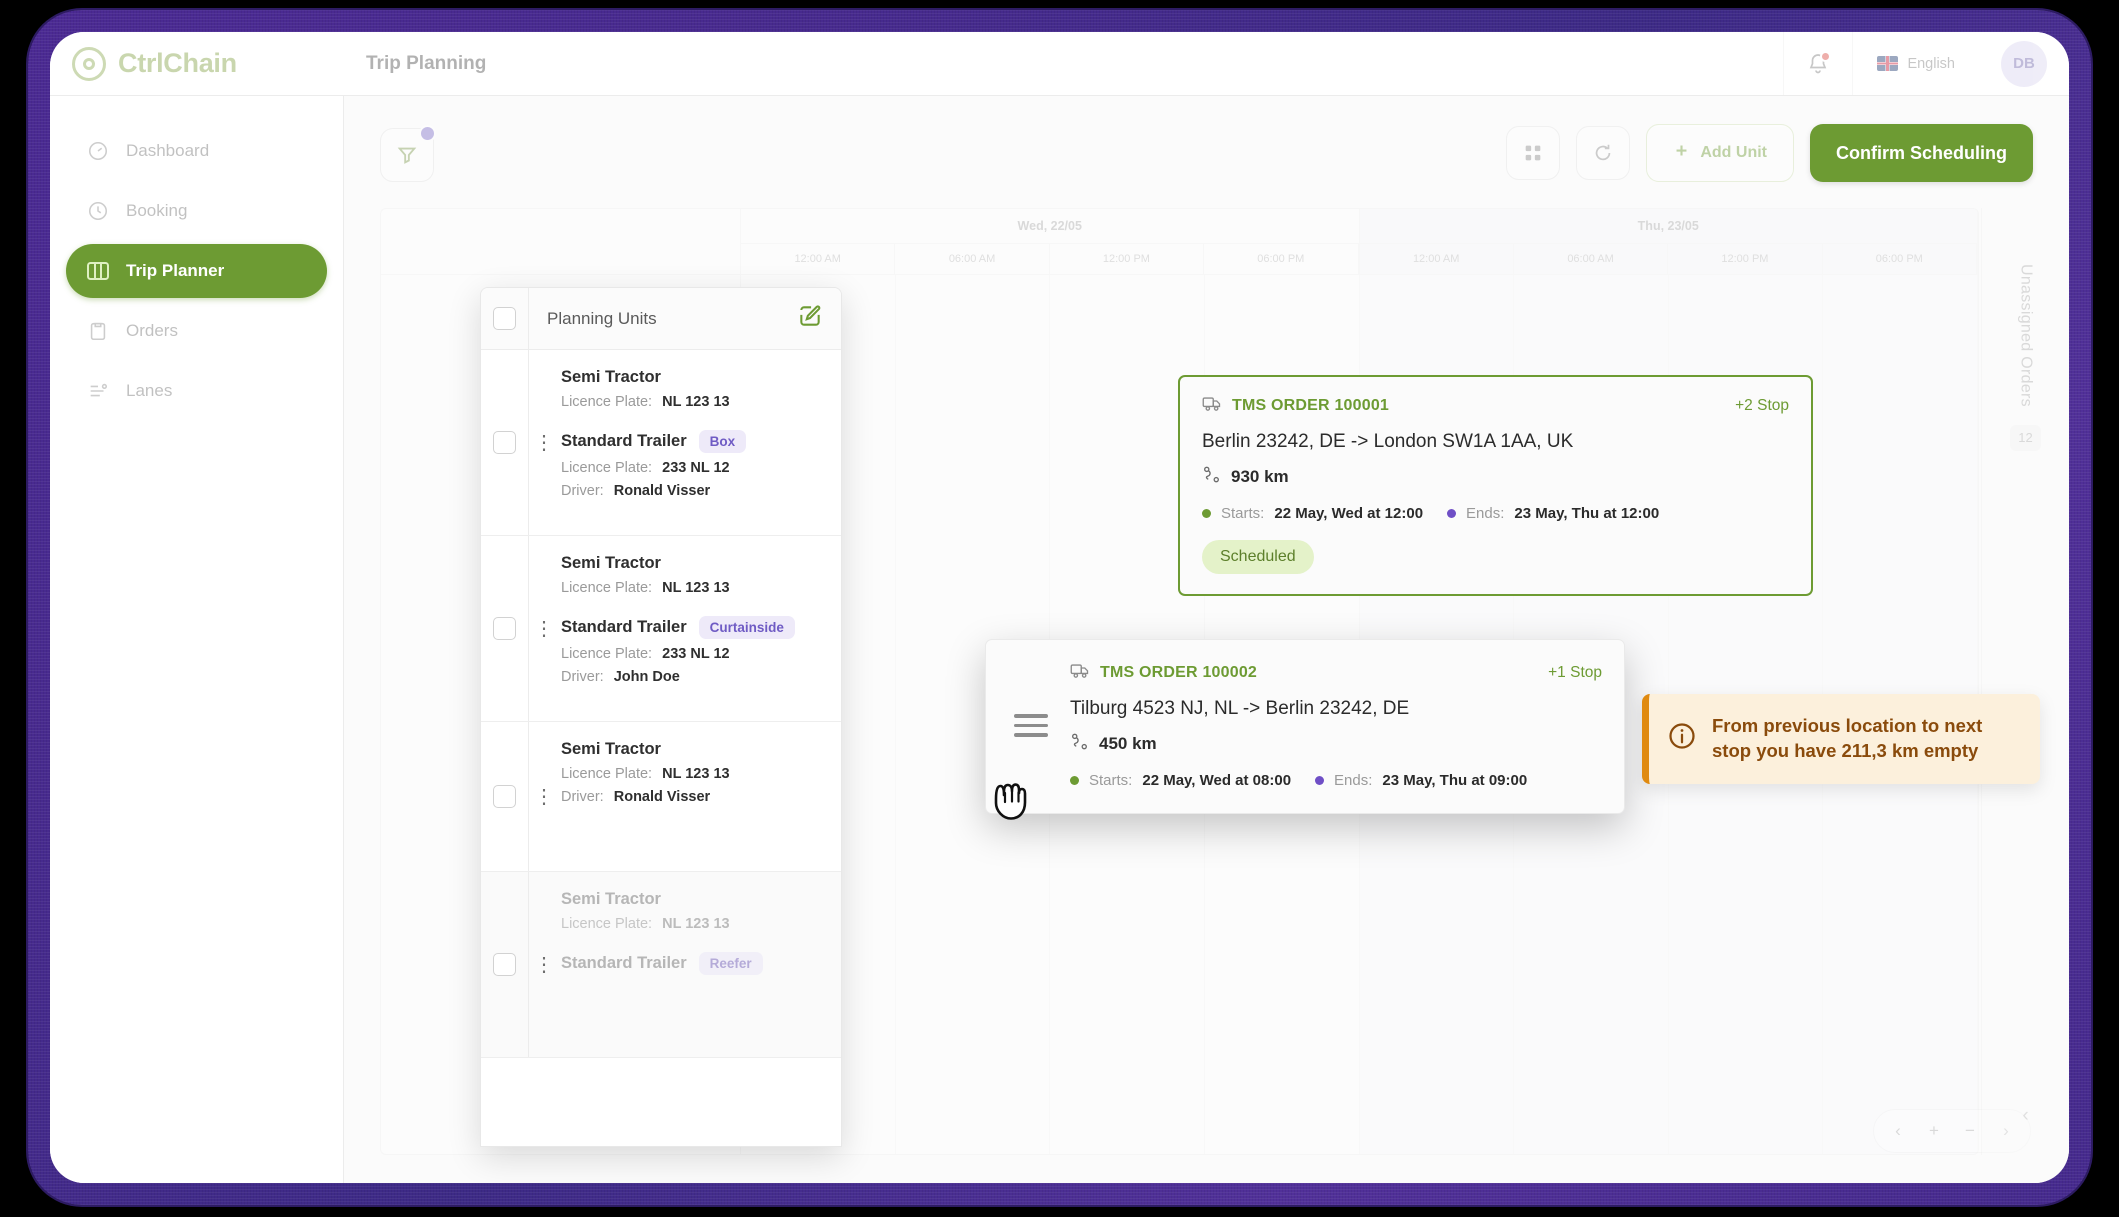 The width and height of the screenshot is (2119, 1217). Describe the element at coordinates (2024, 63) in the screenshot. I see `avatar: DB` at that location.